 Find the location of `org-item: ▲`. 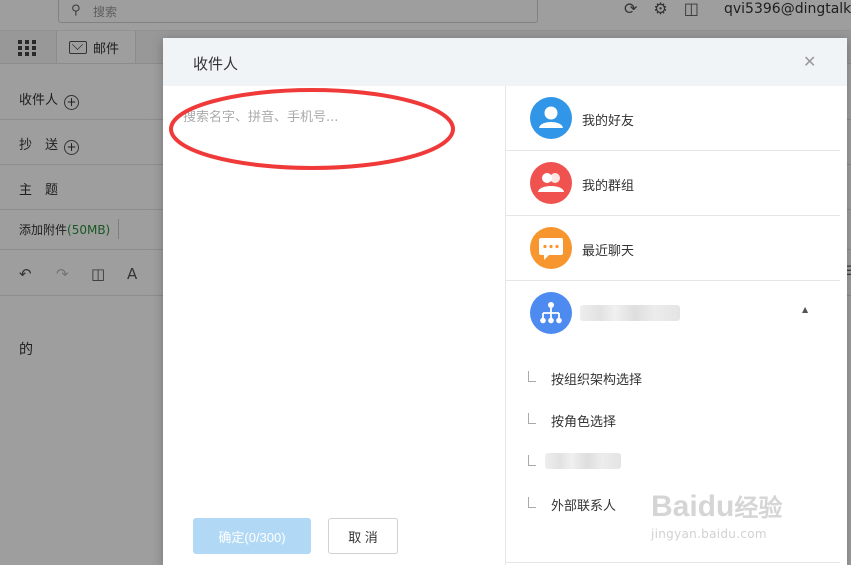

org-item: ▲ is located at coordinates (673, 313).